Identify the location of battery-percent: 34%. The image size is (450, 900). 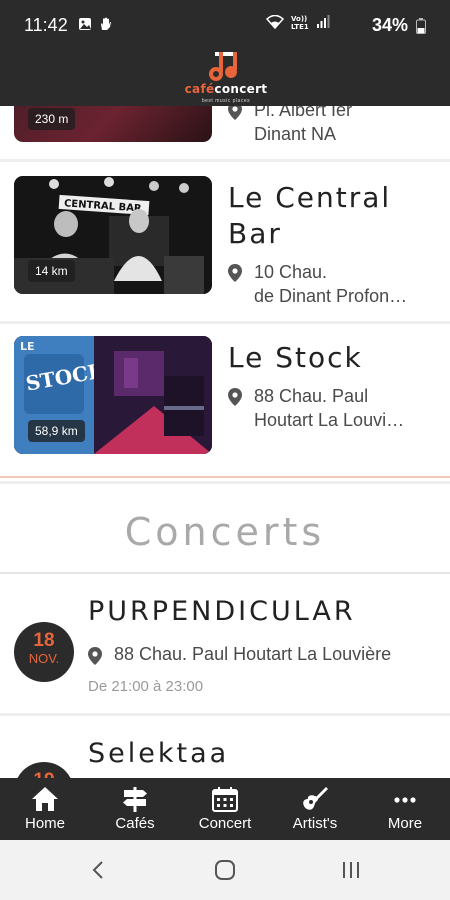
(389, 25).